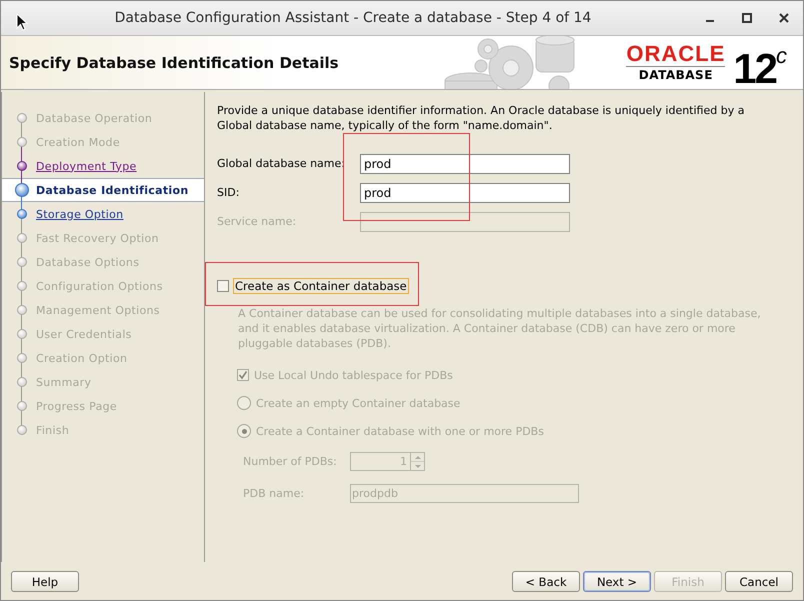  I want to click on mouse-pointer-icon, so click(22, 22).